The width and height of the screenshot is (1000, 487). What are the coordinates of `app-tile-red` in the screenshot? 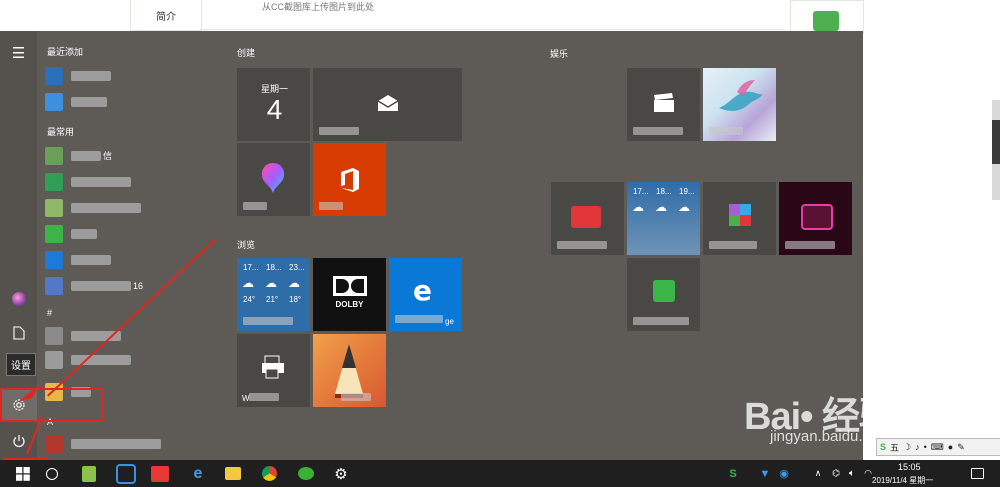 It's located at (587, 218).